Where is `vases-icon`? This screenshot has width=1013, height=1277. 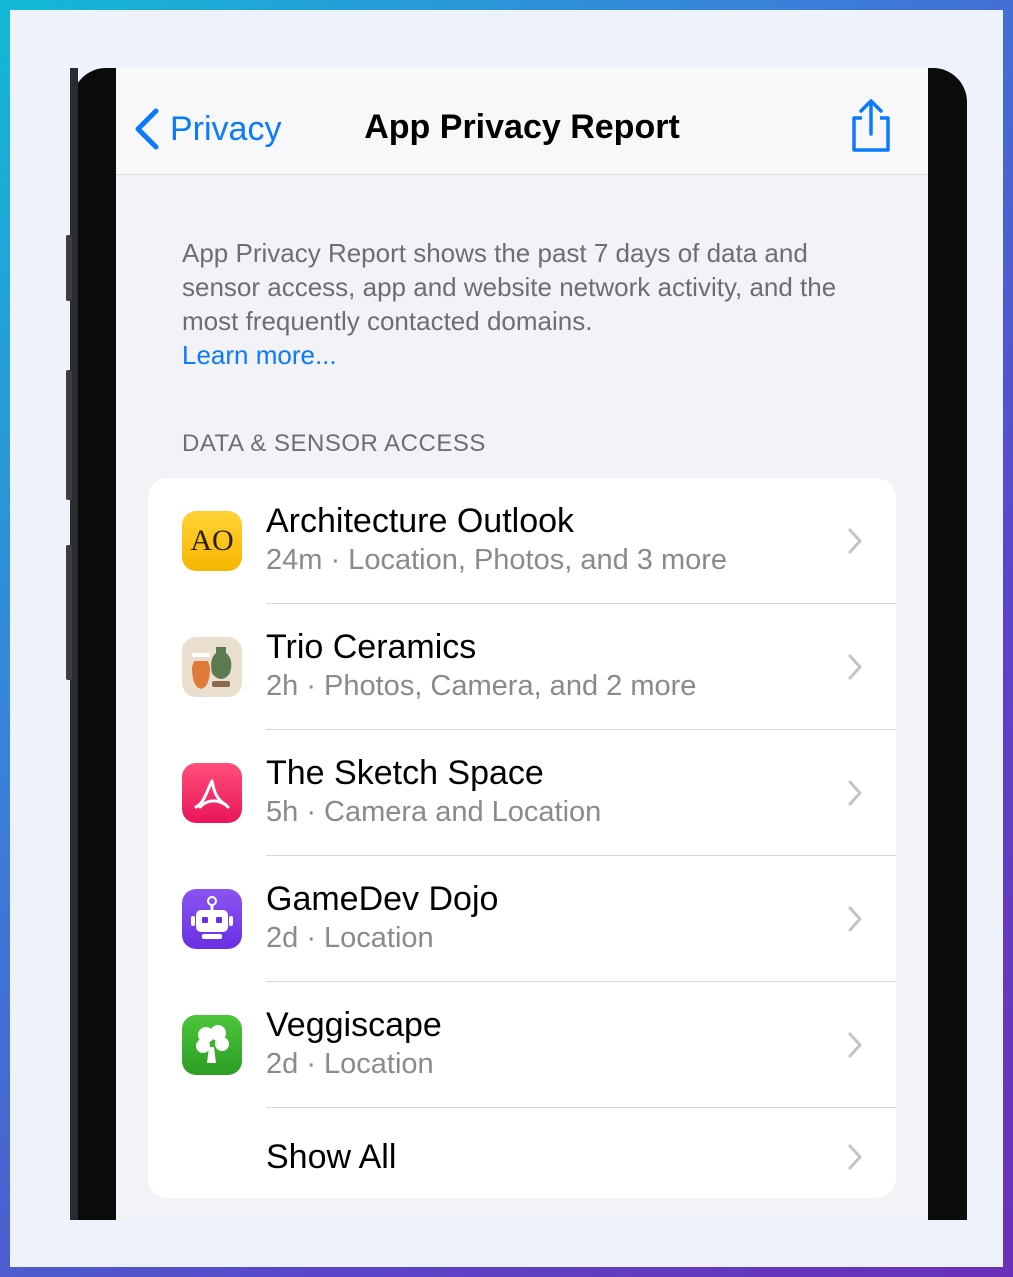 vases-icon is located at coordinates (212, 668).